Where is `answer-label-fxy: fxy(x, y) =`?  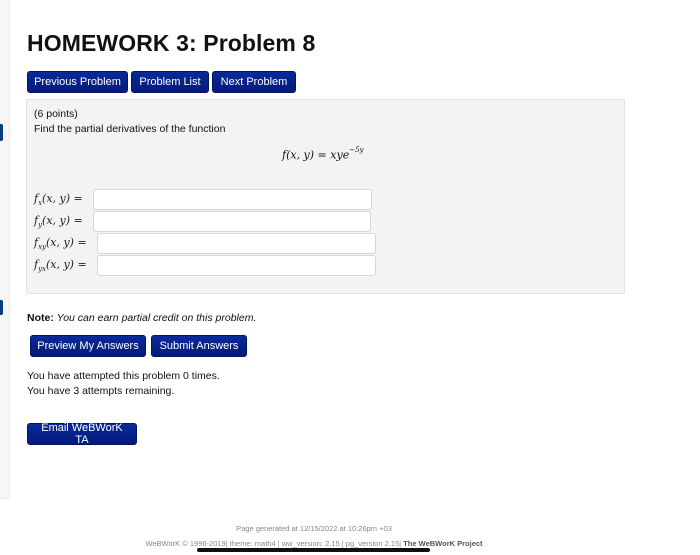
answer-label-fxy: fxy(x, y) = is located at coordinates (60, 244).